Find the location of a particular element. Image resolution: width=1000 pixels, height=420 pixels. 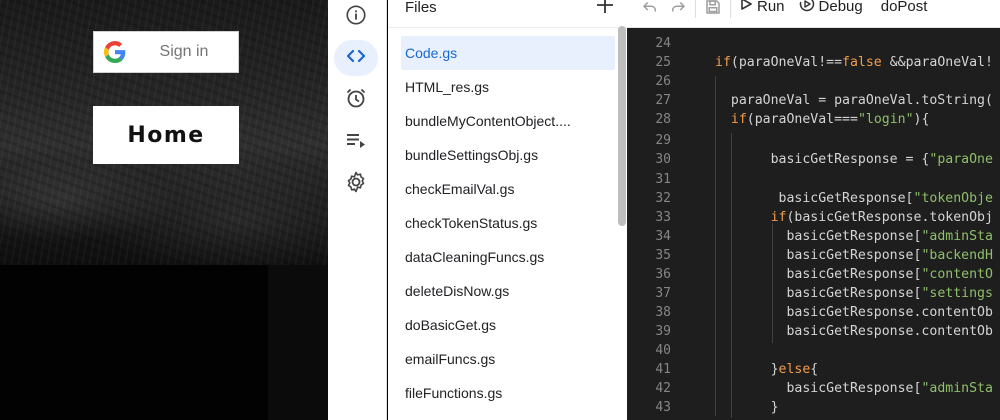

line-number: 32 is located at coordinates (663, 198).